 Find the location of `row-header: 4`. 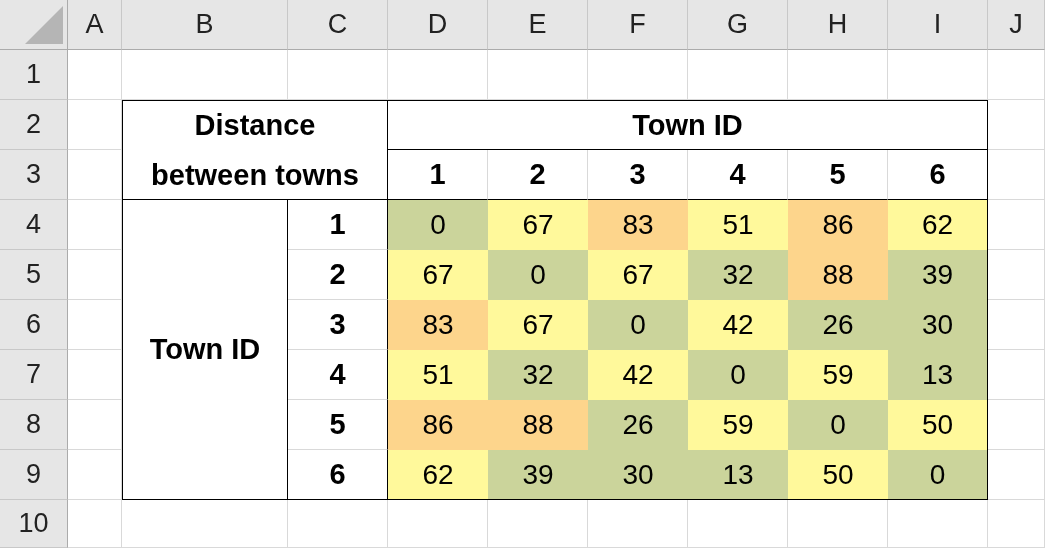

row-header: 4 is located at coordinates (34, 225).